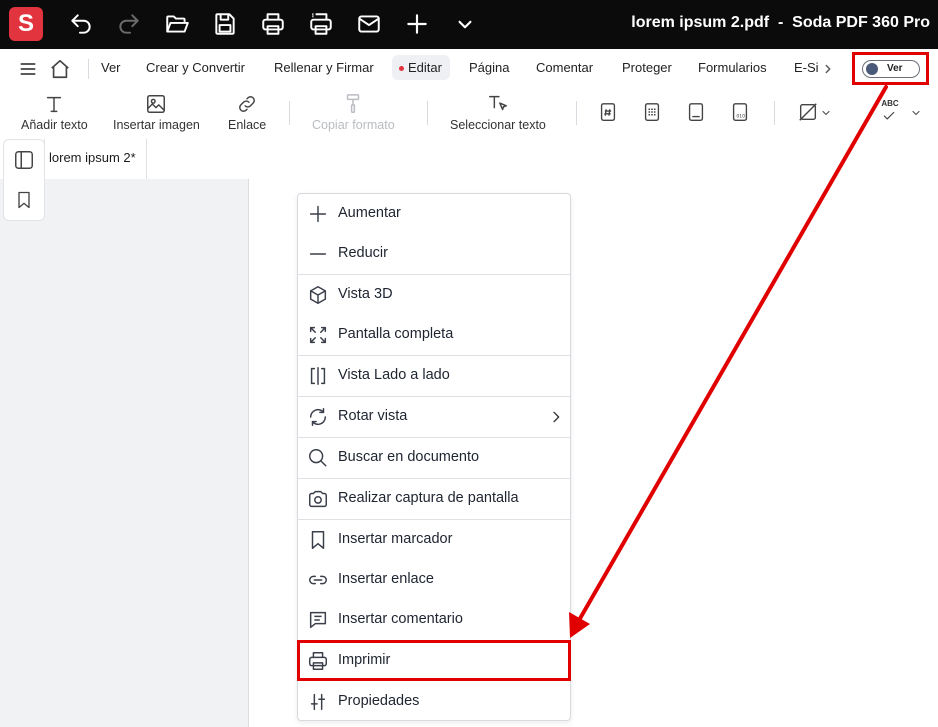 Image resolution: width=938 pixels, height=727 pixels. I want to click on menu-item-aumentar: Aumentar, so click(434, 214).